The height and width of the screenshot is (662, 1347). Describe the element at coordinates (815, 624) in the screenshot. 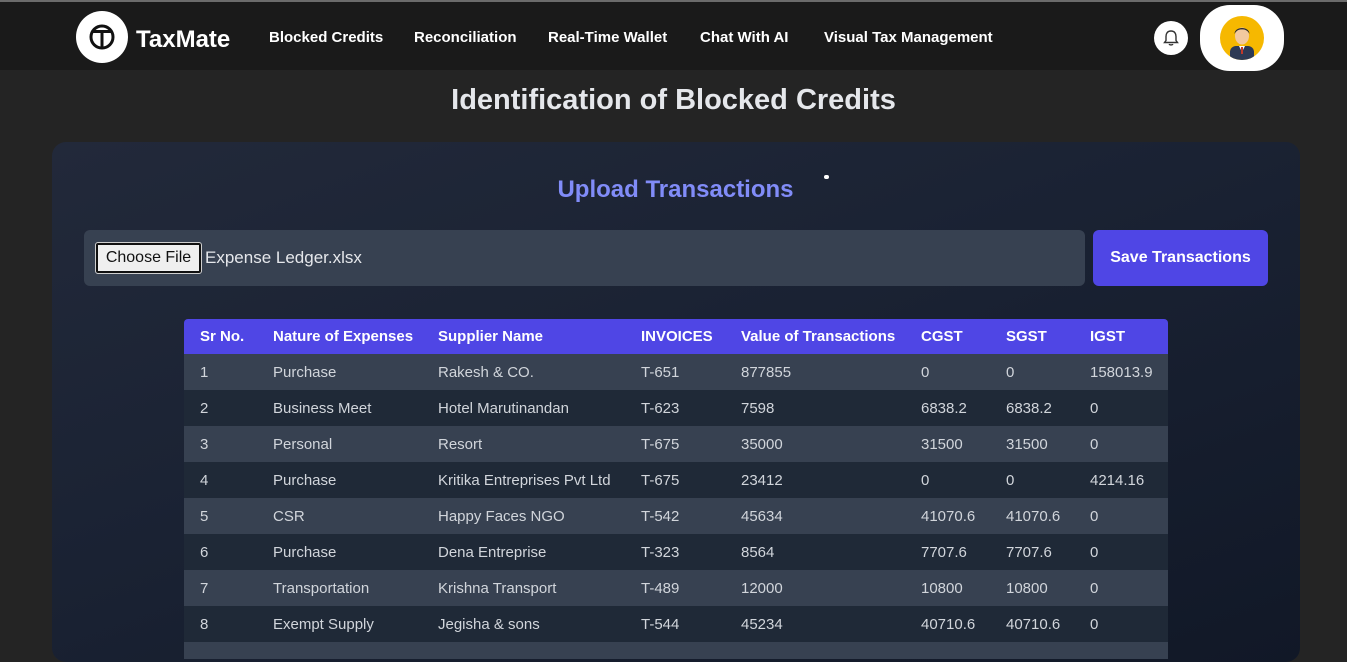

I see `cell-value: 45234` at that location.